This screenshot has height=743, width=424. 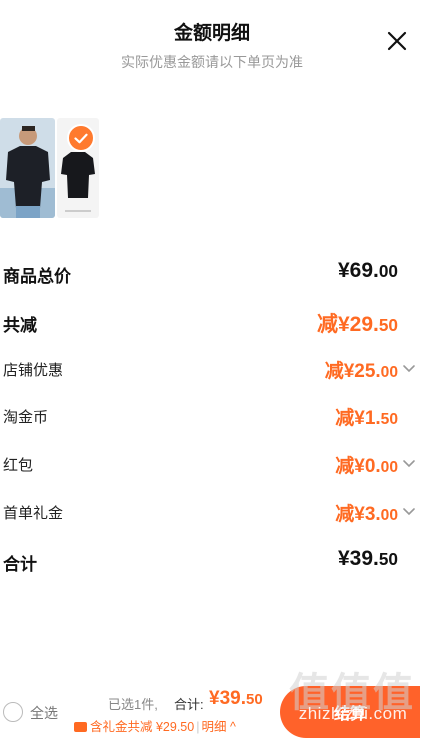 I want to click on row-amount: 减¥25.00, so click(x=361, y=369).